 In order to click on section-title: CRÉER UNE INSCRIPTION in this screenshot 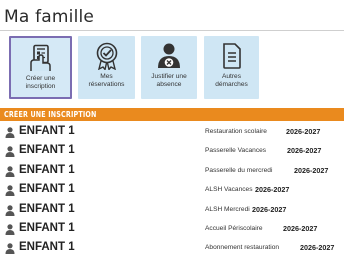, I will do `click(50, 114)`.